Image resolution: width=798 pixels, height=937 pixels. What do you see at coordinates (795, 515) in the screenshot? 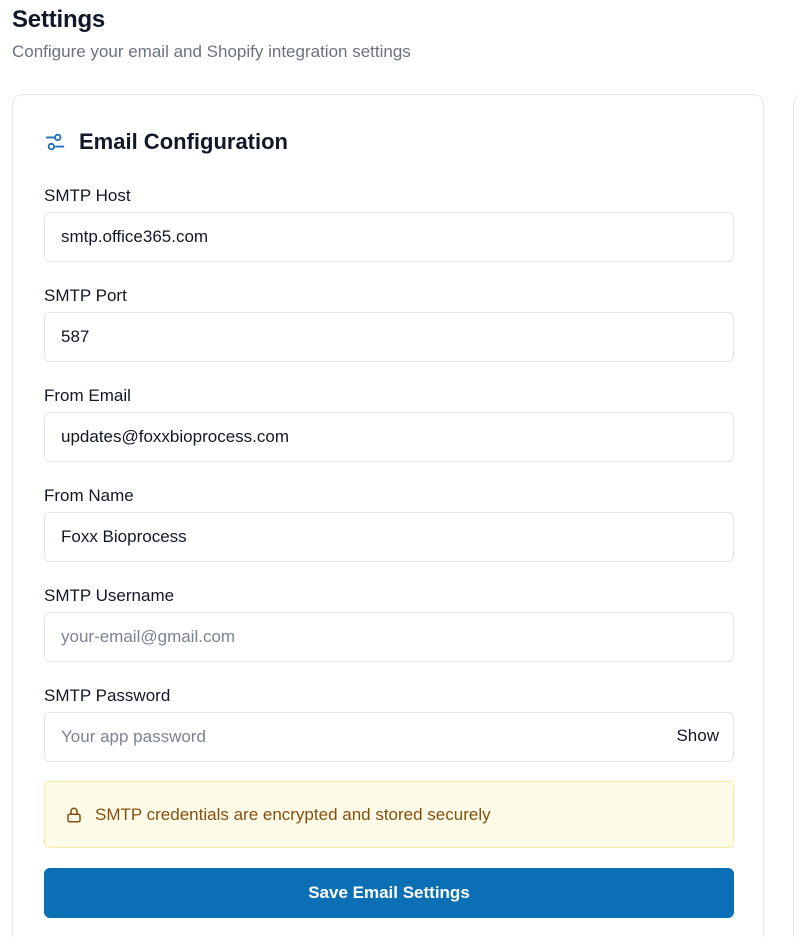
I see `shopify-card-edge` at bounding box center [795, 515].